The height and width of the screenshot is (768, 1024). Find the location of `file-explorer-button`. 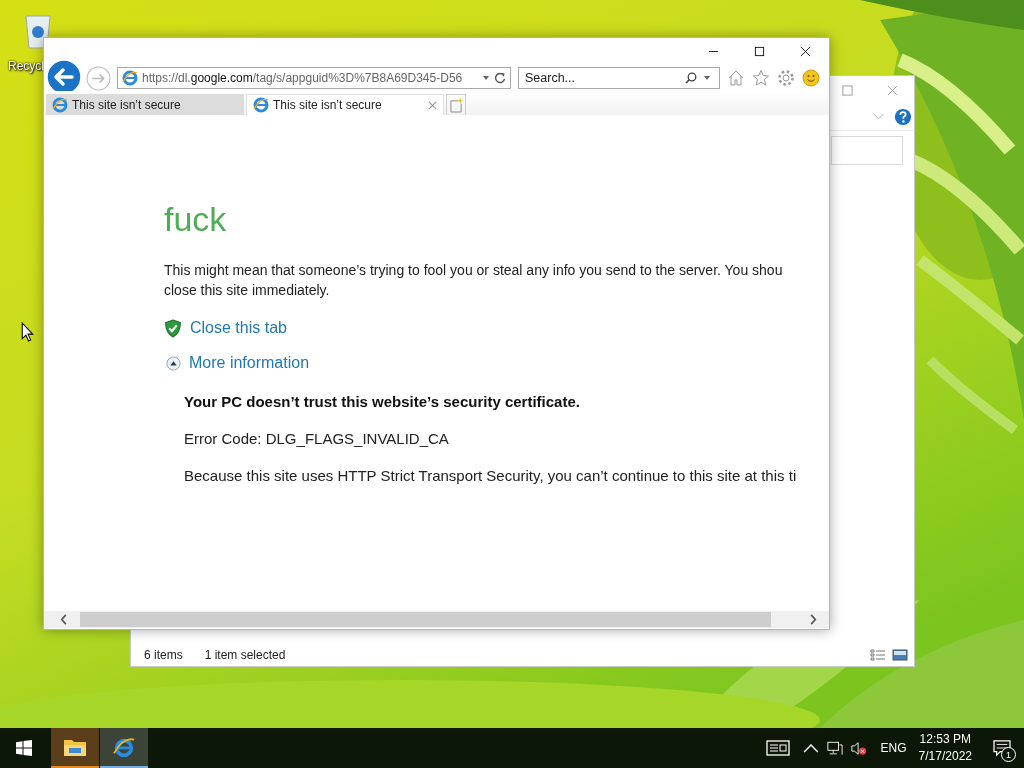

file-explorer-button is located at coordinates (75, 748).